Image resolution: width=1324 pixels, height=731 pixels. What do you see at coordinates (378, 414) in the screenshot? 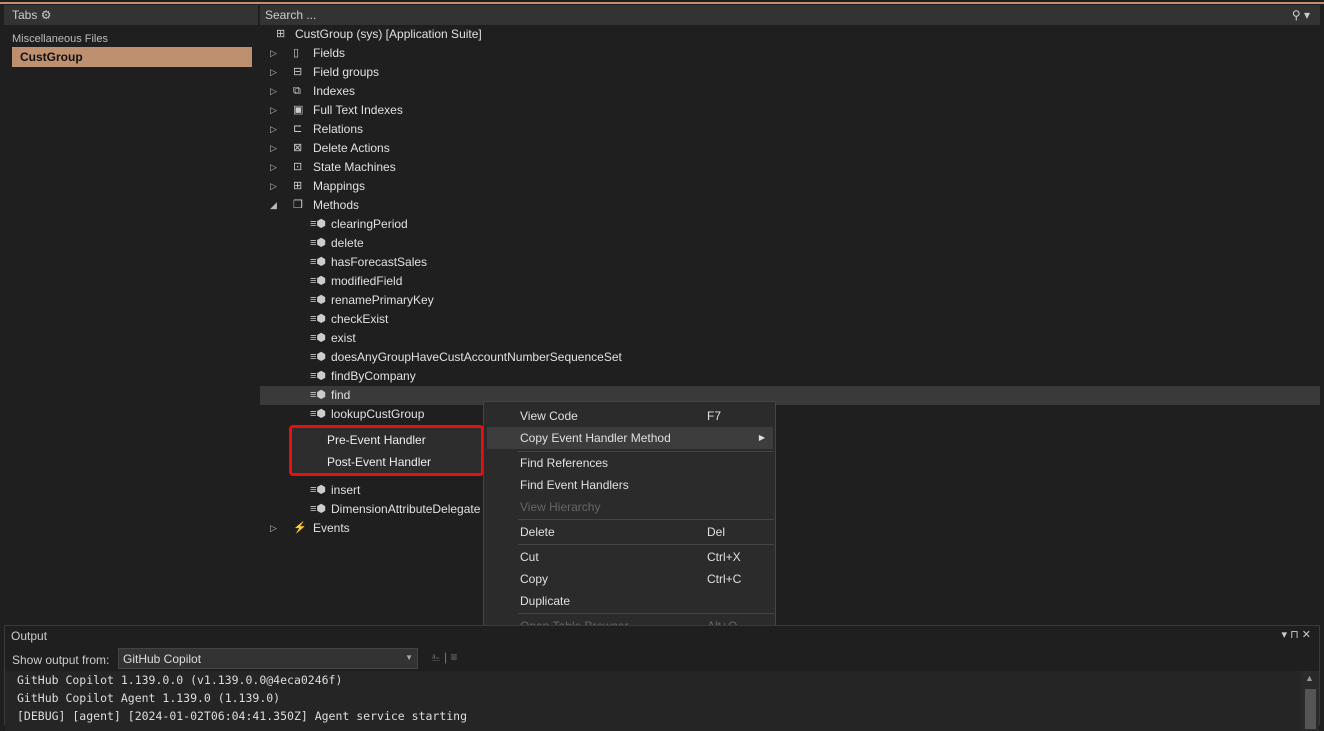
I see `tree-node-label: lookupCustGroup` at bounding box center [378, 414].